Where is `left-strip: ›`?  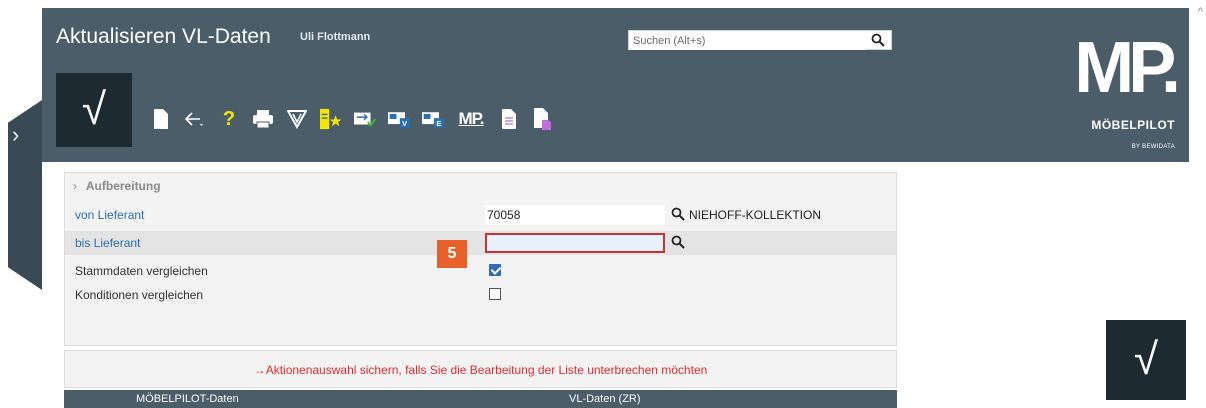 left-strip: › is located at coordinates (21, 204).